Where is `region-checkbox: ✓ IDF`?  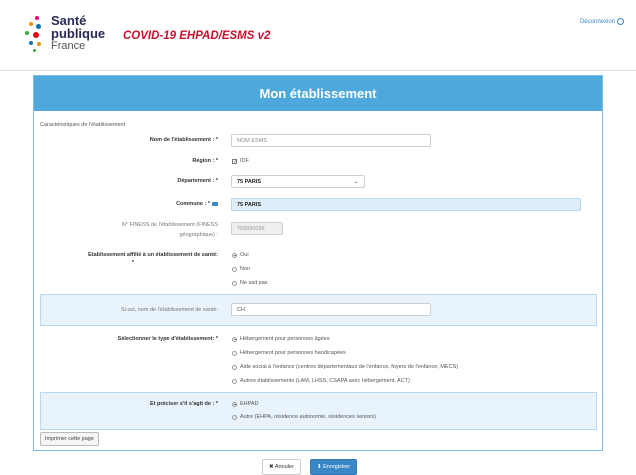 region-checkbox: ✓ IDF is located at coordinates (240, 161).